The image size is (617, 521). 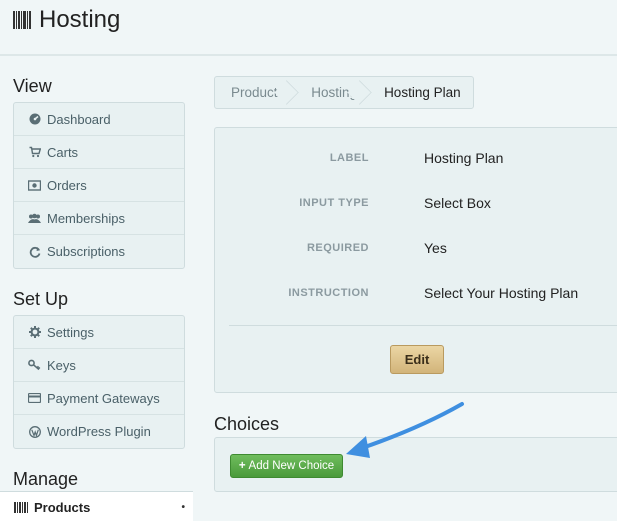 What do you see at coordinates (331, 92) in the screenshot?
I see `breadcrumb-hosting: Hosting` at bounding box center [331, 92].